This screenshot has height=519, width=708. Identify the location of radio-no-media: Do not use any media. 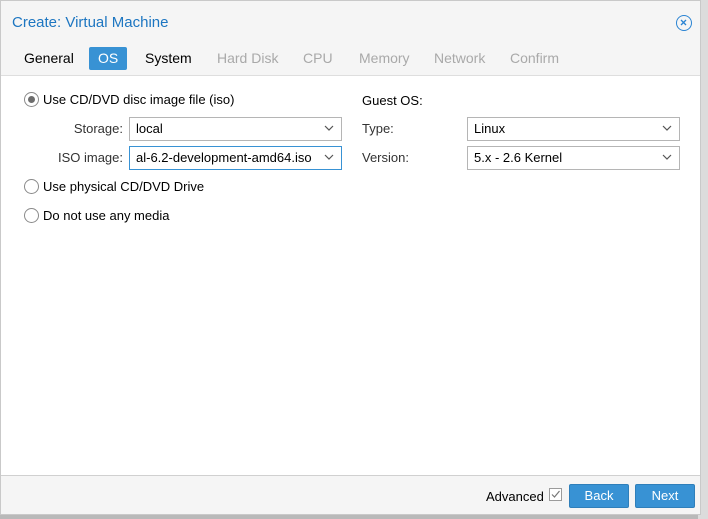
(154, 216).